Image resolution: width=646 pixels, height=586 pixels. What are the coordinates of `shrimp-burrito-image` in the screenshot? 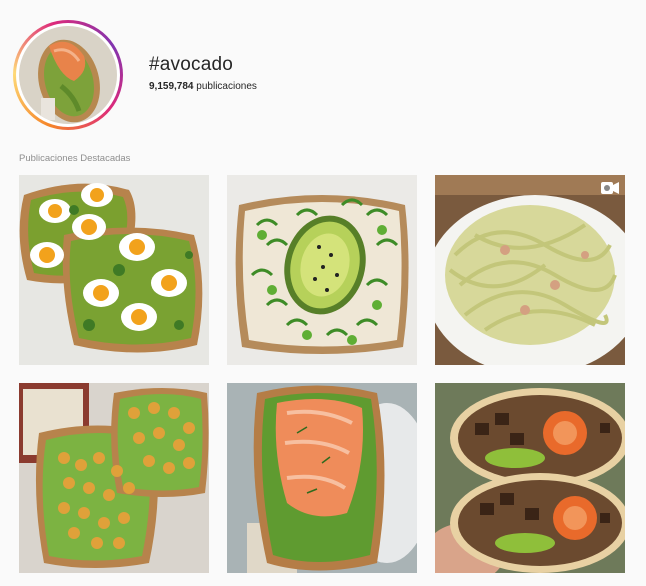 It's located at (530, 478).